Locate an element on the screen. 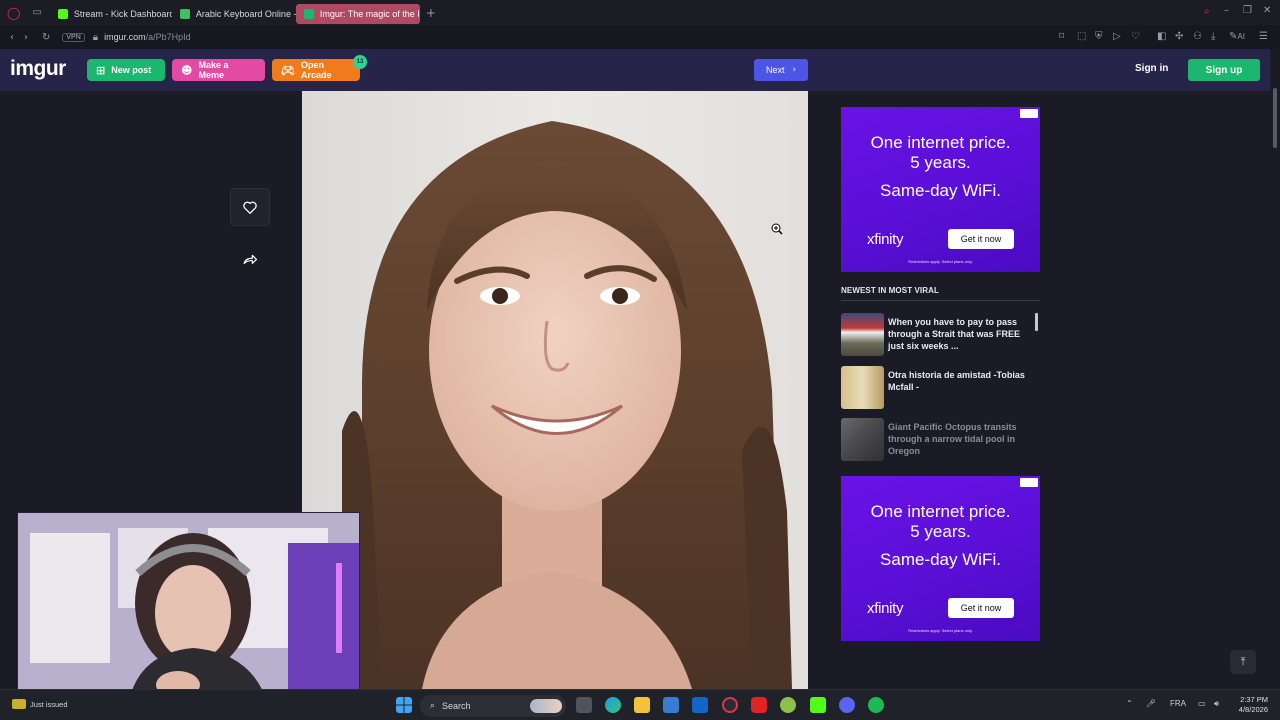  next-button: Next › is located at coordinates (781, 70).